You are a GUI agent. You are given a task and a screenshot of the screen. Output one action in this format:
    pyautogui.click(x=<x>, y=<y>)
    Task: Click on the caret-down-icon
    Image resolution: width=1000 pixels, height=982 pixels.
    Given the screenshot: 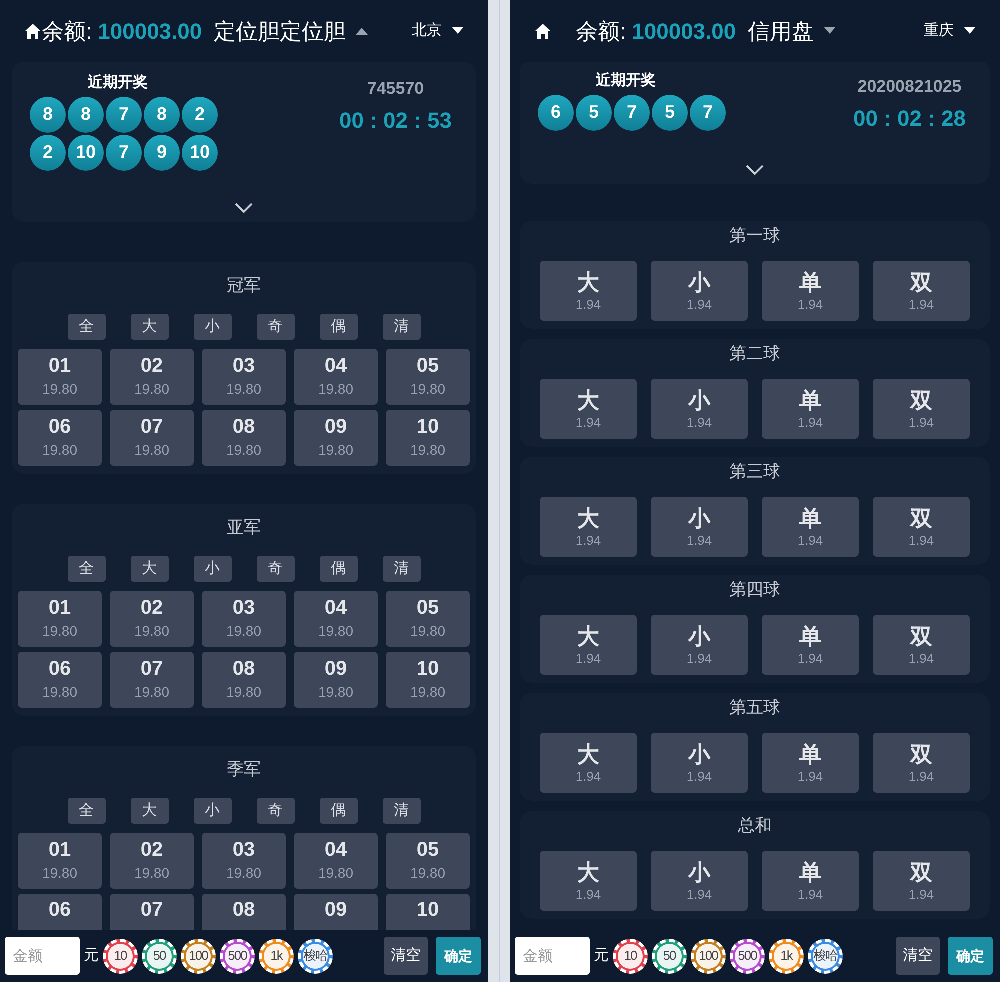 What is the action you would take?
    pyautogui.click(x=458, y=31)
    